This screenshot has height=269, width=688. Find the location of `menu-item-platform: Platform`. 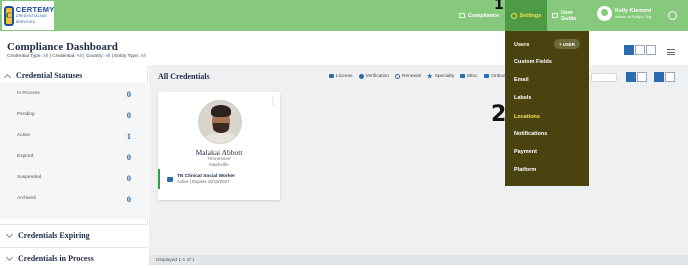

menu-item-platform: Platform is located at coordinates (525, 170).